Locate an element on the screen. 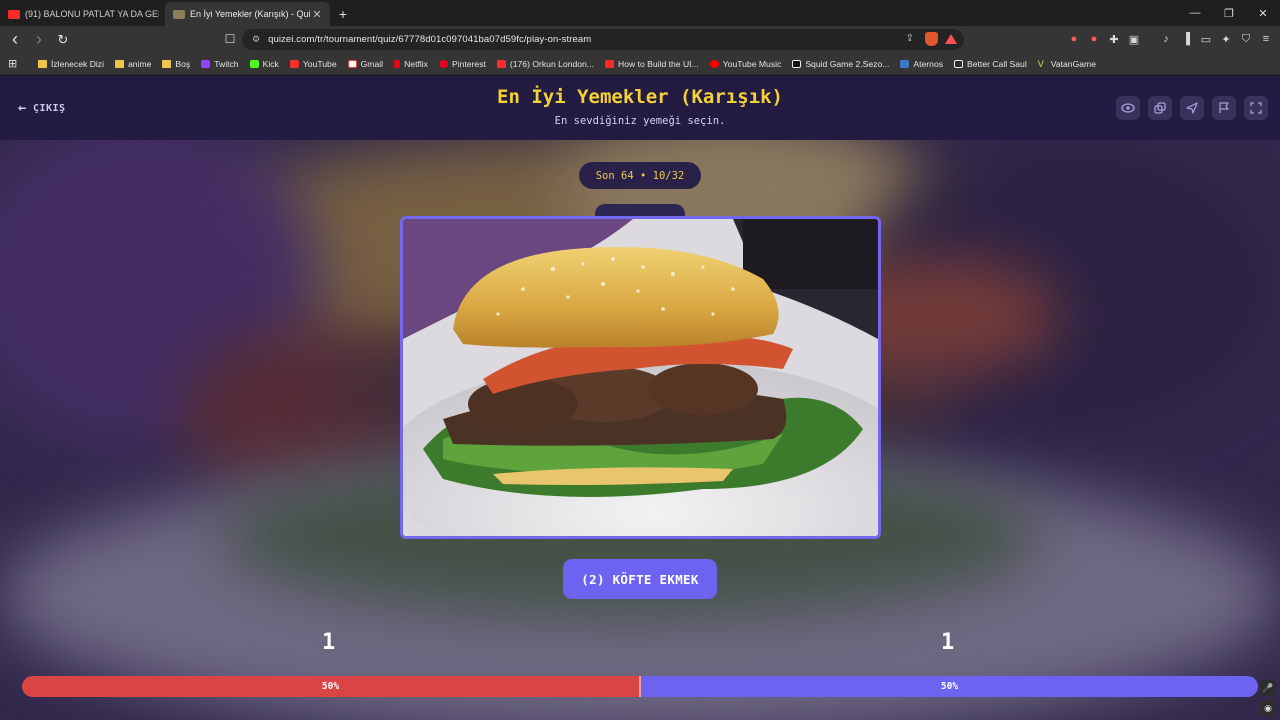 The width and height of the screenshot is (1280, 720). bookmark-label: Pinterest is located at coordinates (468, 63).